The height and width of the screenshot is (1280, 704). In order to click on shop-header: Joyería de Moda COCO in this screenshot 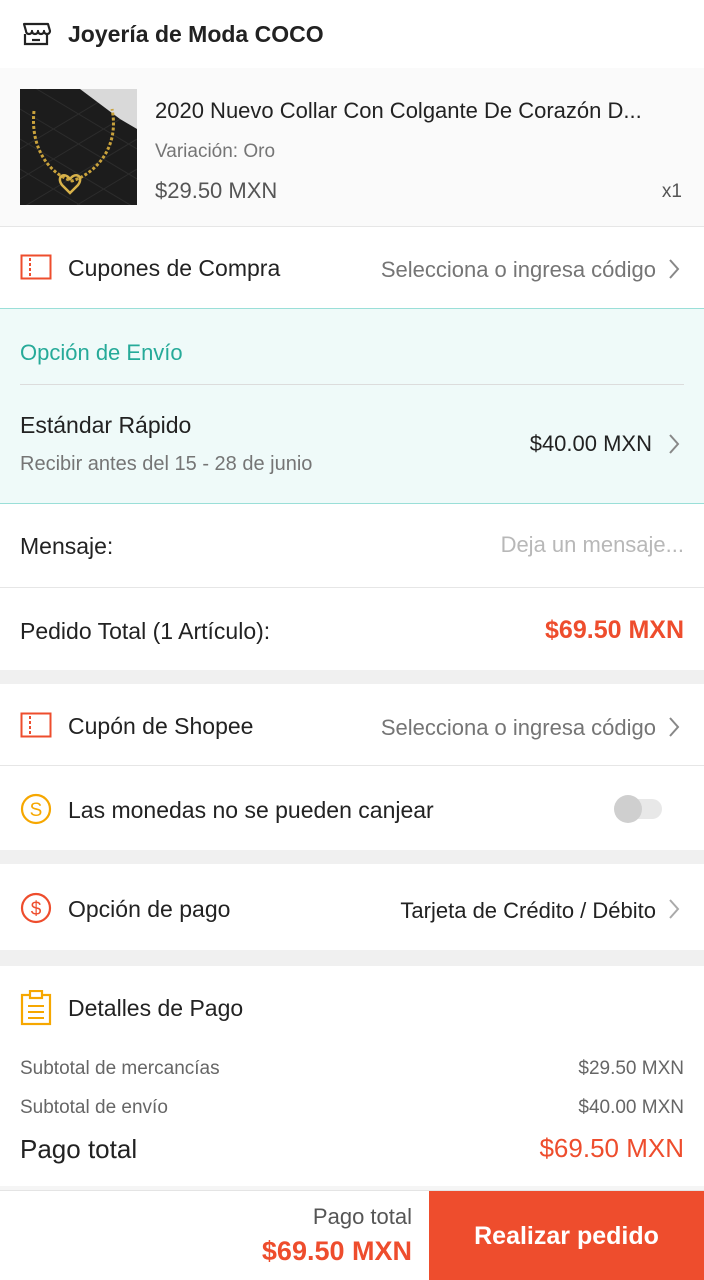, I will do `click(352, 34)`.